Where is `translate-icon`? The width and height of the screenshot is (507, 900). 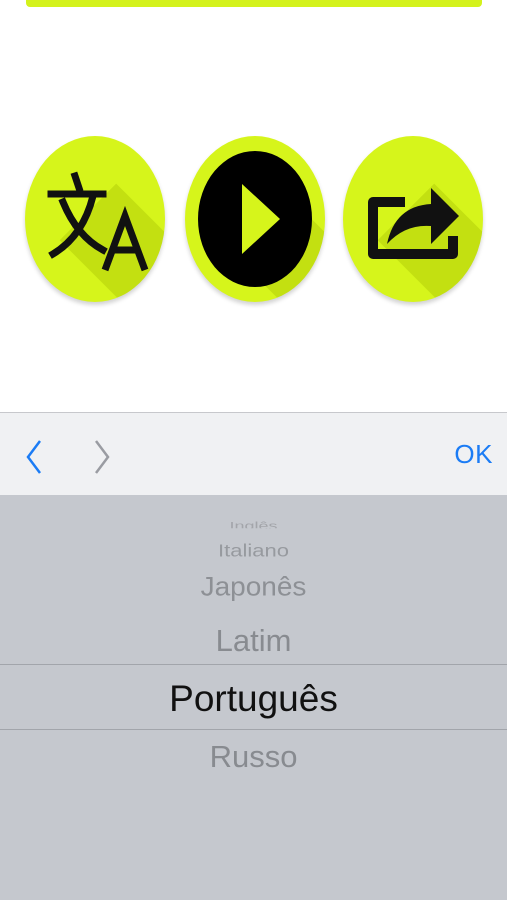 translate-icon is located at coordinates (98, 221).